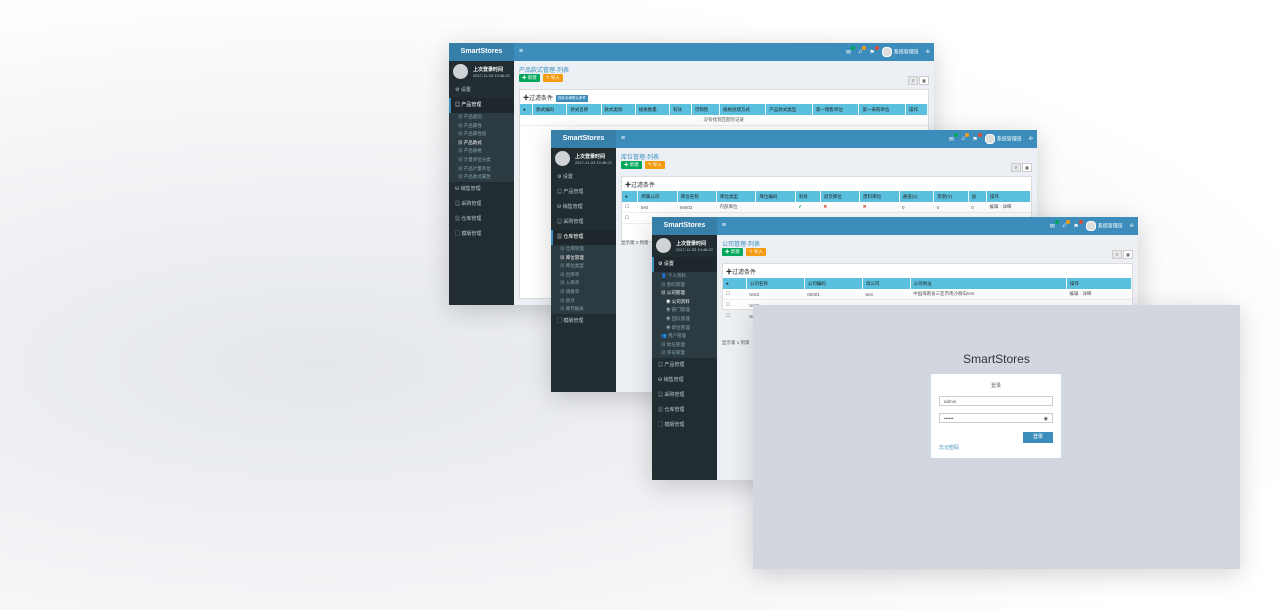 This screenshot has width=1280, height=610. What do you see at coordinates (684, 285) in the screenshot?
I see `sidebar-subitem: ▦ 密码管理` at bounding box center [684, 285].